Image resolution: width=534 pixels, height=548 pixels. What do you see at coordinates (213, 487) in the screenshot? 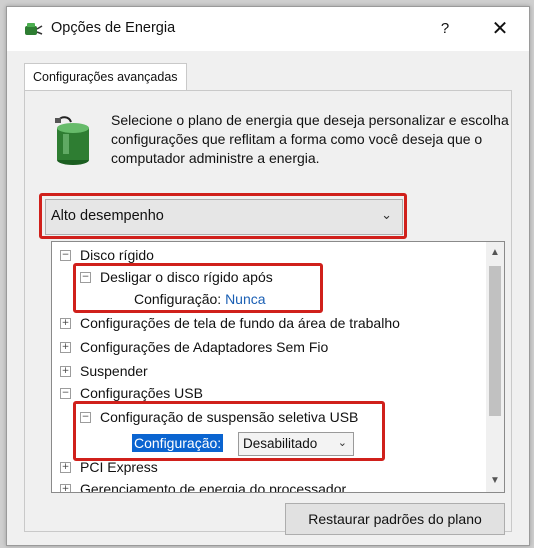
I see `tree-label: Gerenciamento de energia do processador` at bounding box center [213, 487].